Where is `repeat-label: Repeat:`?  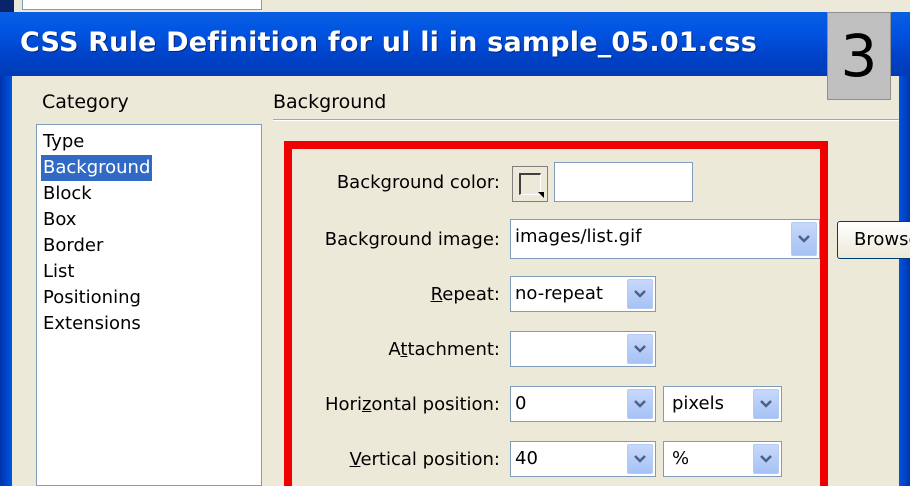 repeat-label: Repeat: is located at coordinates (465, 294).